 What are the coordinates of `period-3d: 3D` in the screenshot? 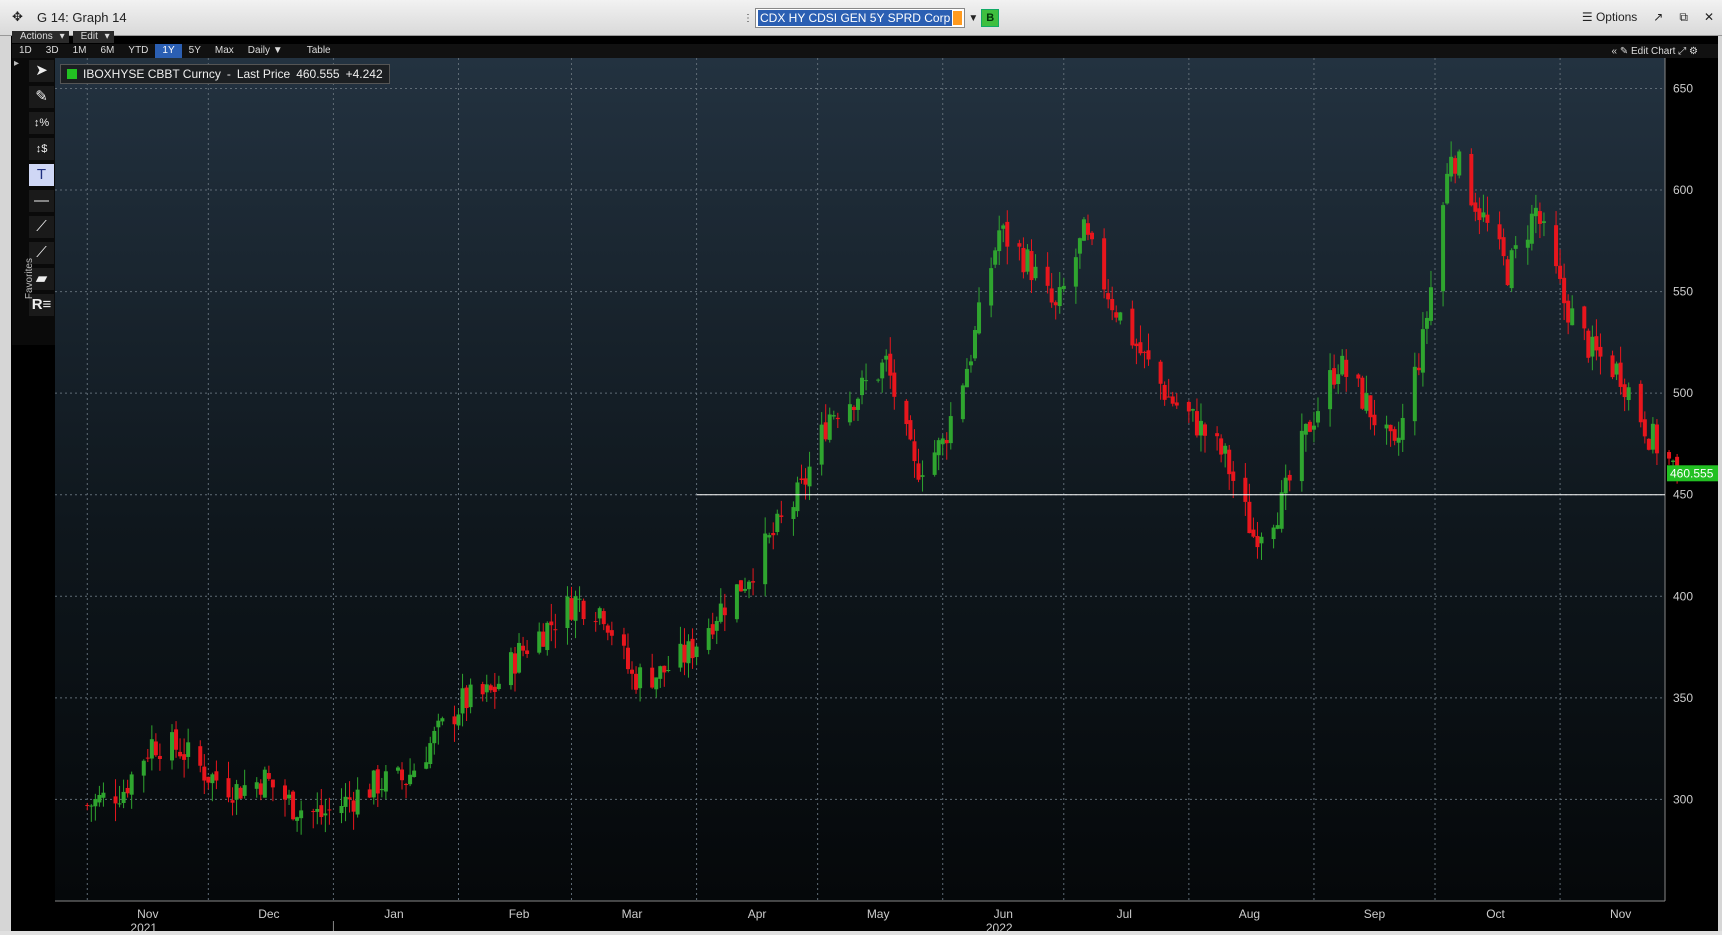 It's located at (52, 51).